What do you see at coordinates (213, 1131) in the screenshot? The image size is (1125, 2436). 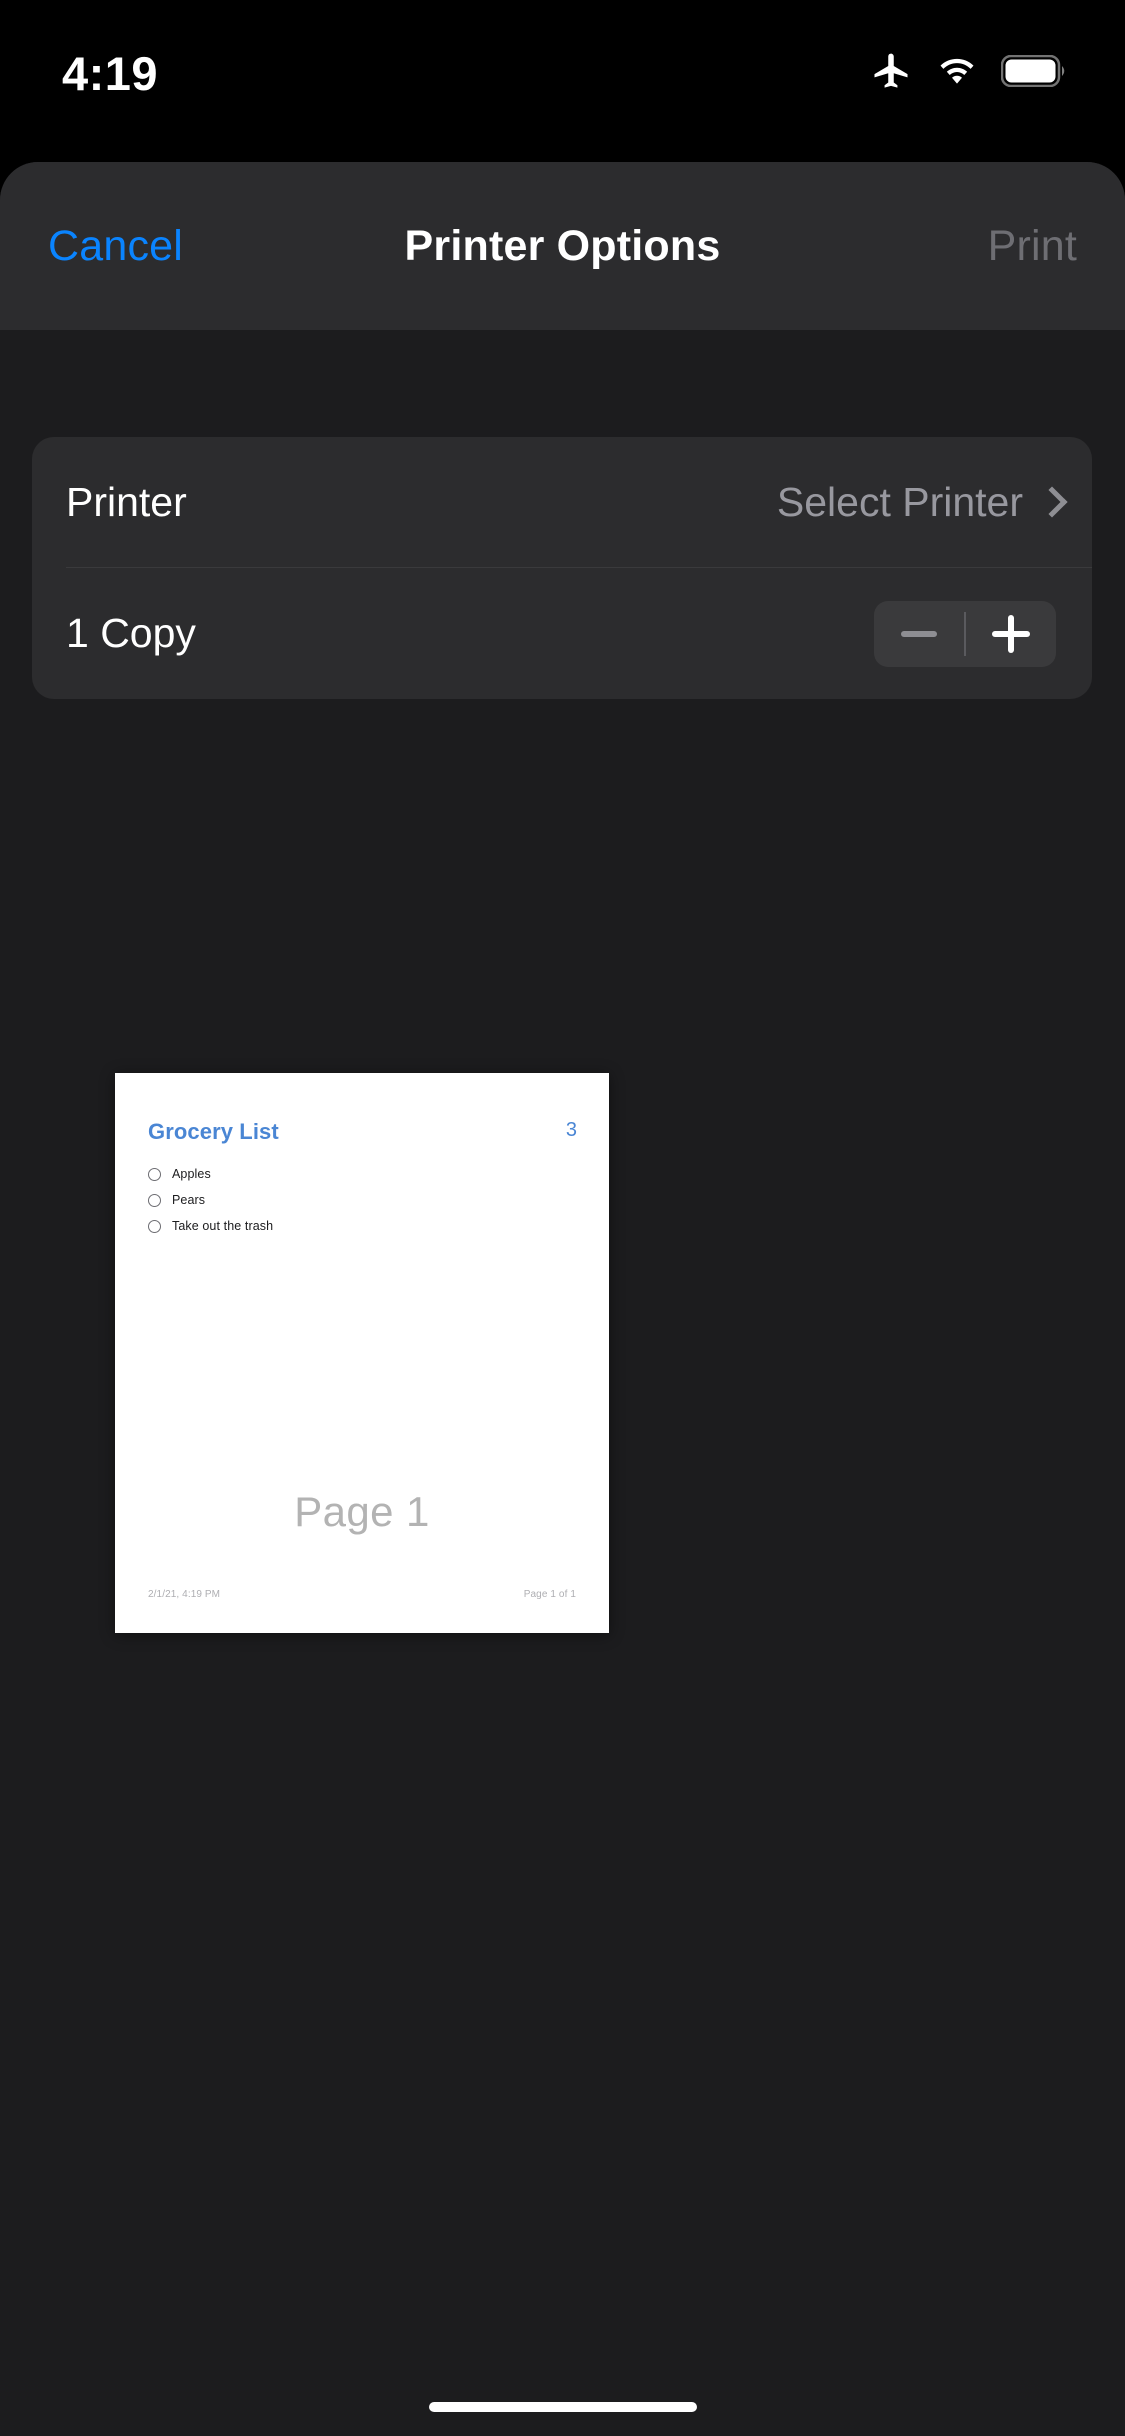 I see `document-title: Grocery List` at bounding box center [213, 1131].